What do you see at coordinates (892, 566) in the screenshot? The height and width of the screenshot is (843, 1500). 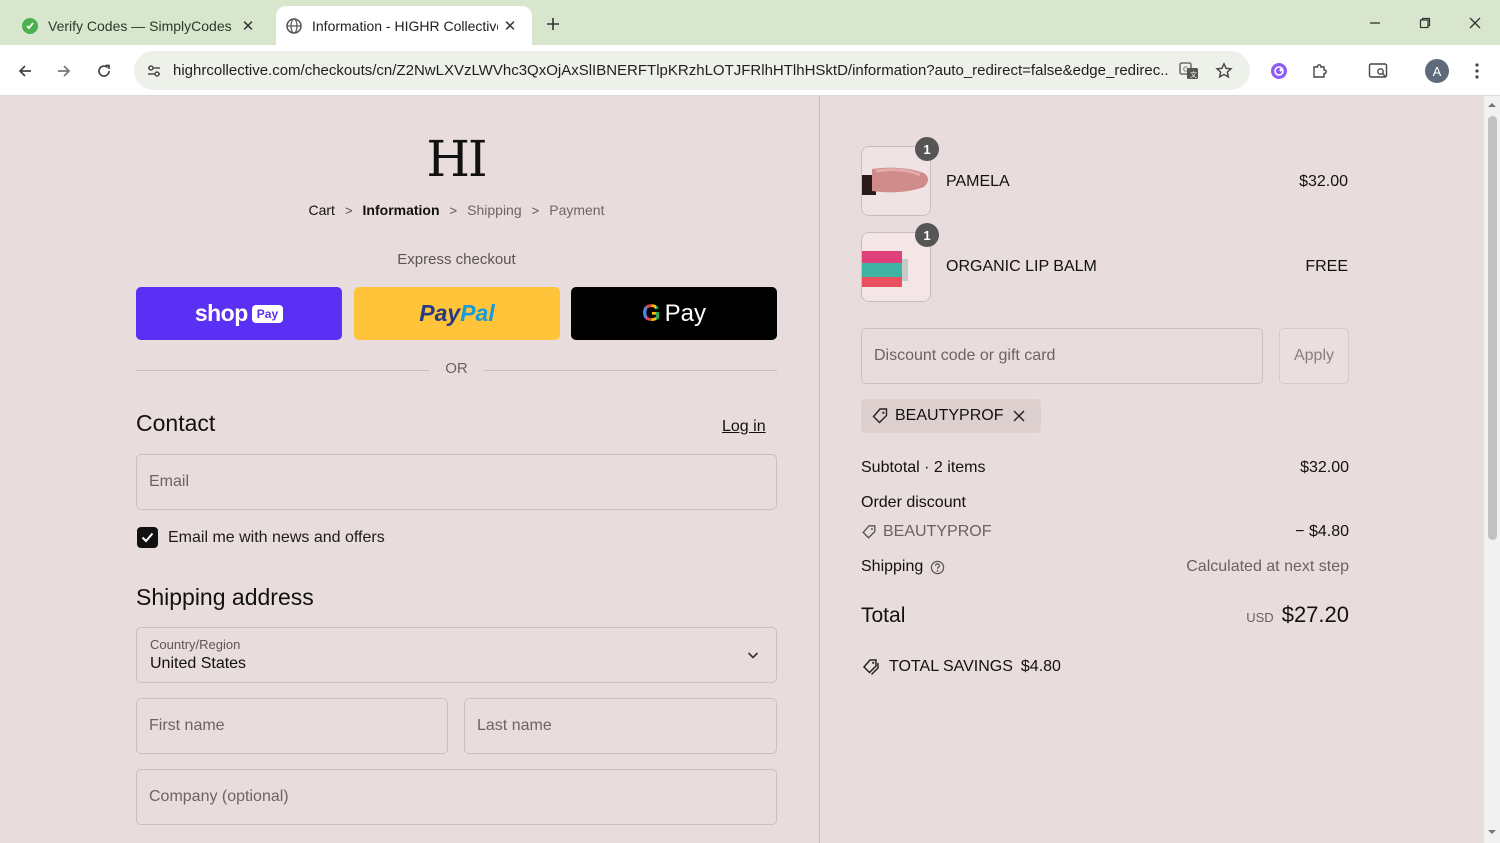 I see `shipping-label: Shipping` at bounding box center [892, 566].